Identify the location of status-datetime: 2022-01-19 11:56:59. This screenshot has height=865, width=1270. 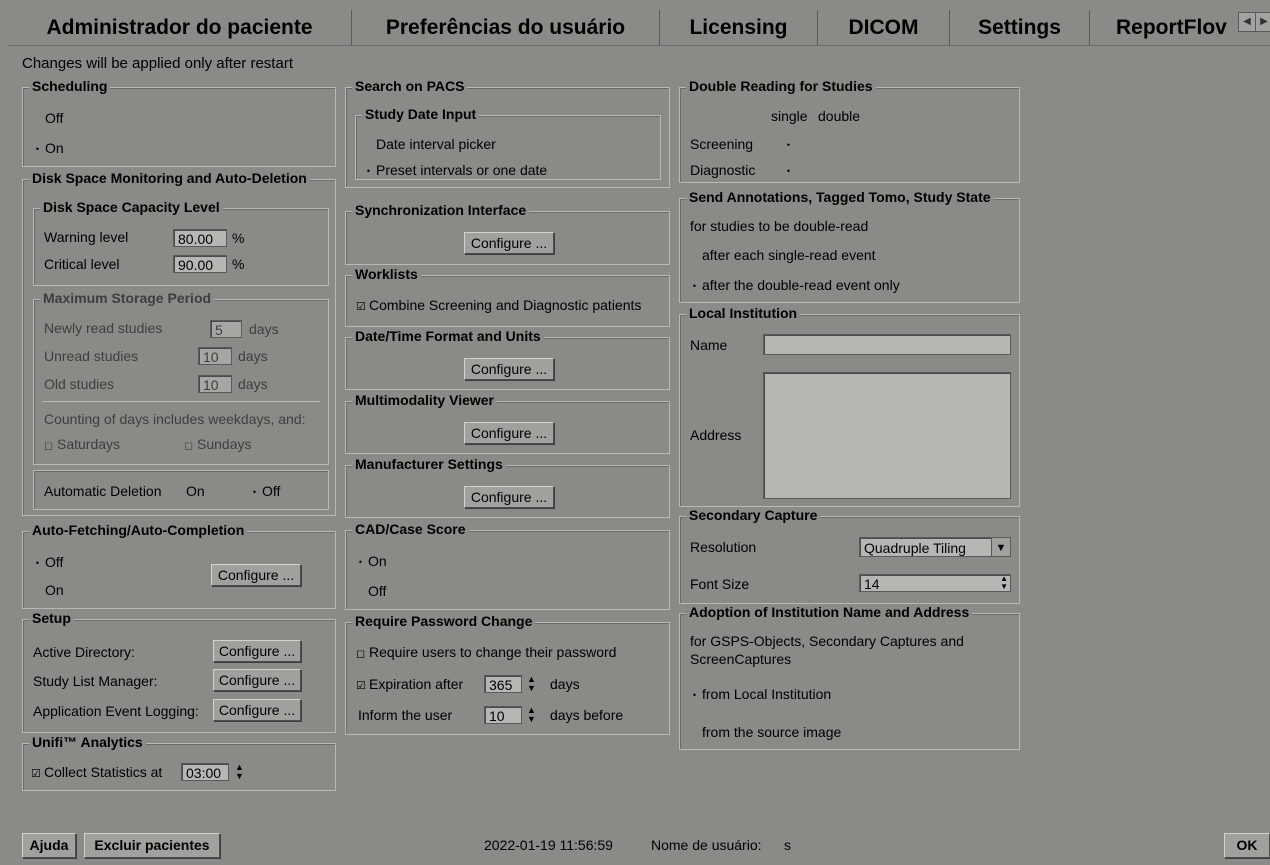
(548, 845).